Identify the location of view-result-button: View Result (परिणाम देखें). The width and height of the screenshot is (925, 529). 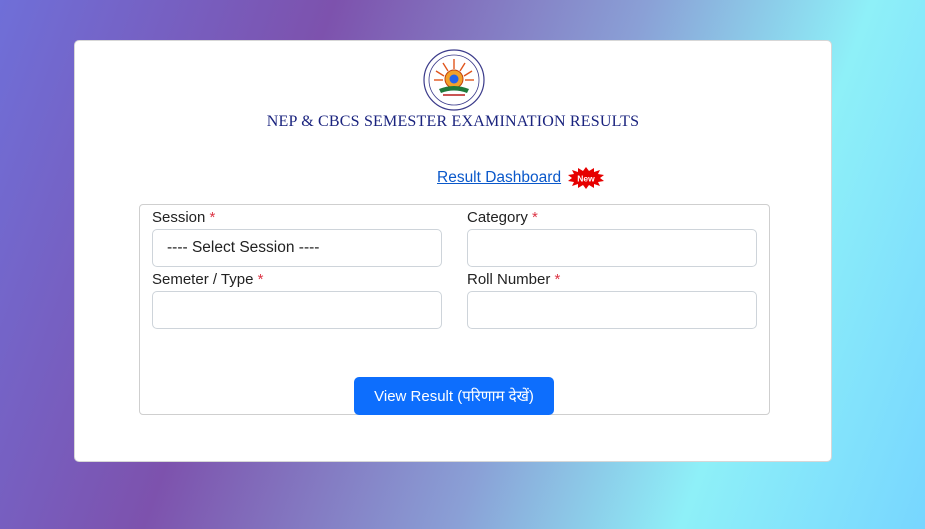
(454, 396).